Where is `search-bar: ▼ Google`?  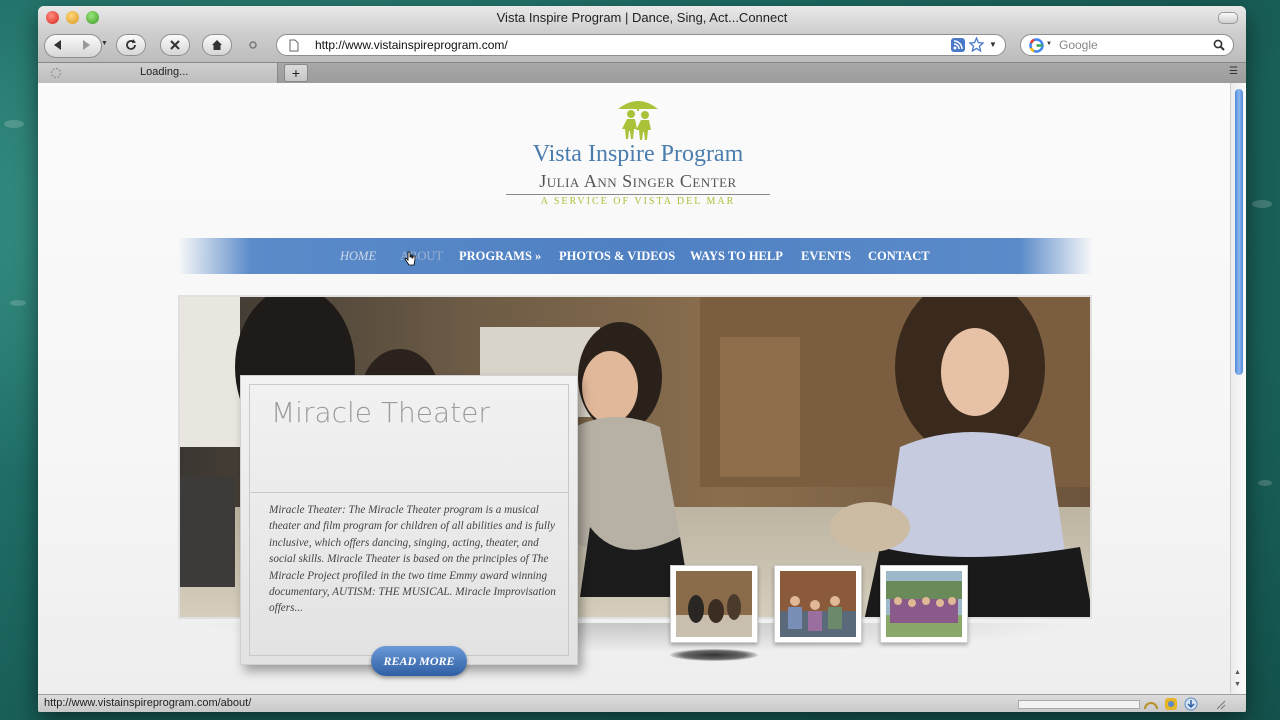
search-bar: ▼ Google is located at coordinates (1127, 45).